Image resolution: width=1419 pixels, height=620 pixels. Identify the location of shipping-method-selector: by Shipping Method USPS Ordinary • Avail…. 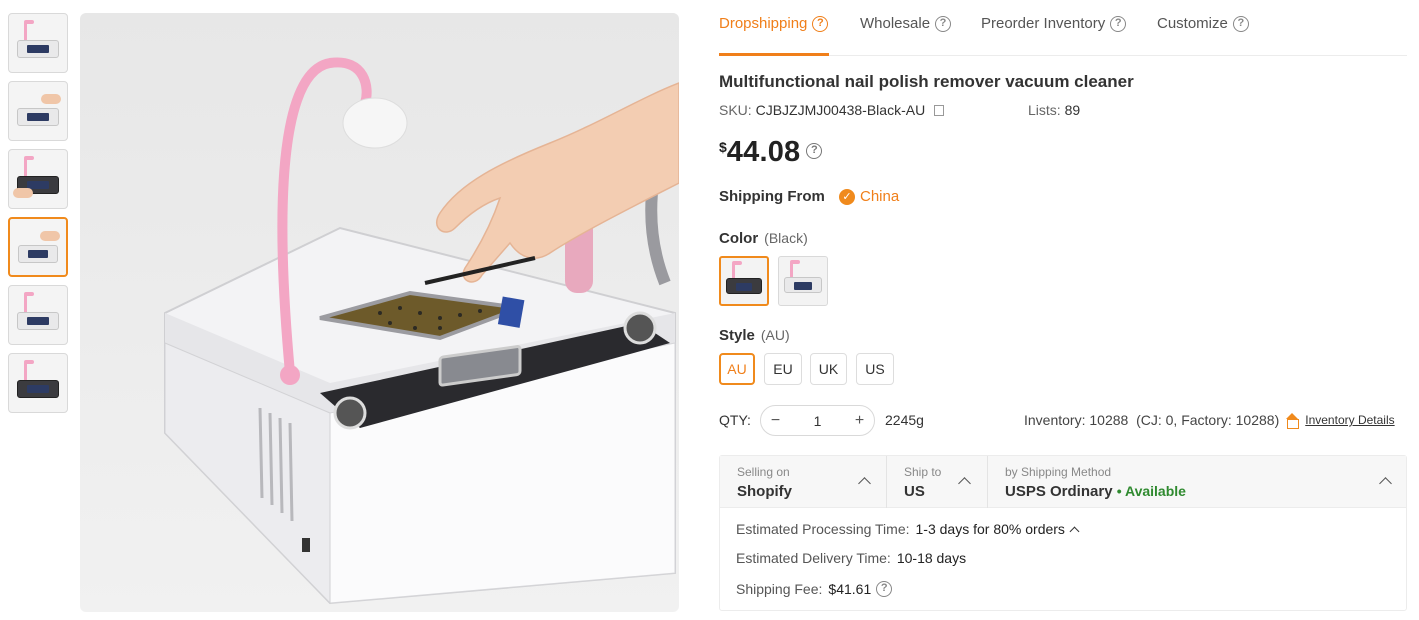
(1197, 482).